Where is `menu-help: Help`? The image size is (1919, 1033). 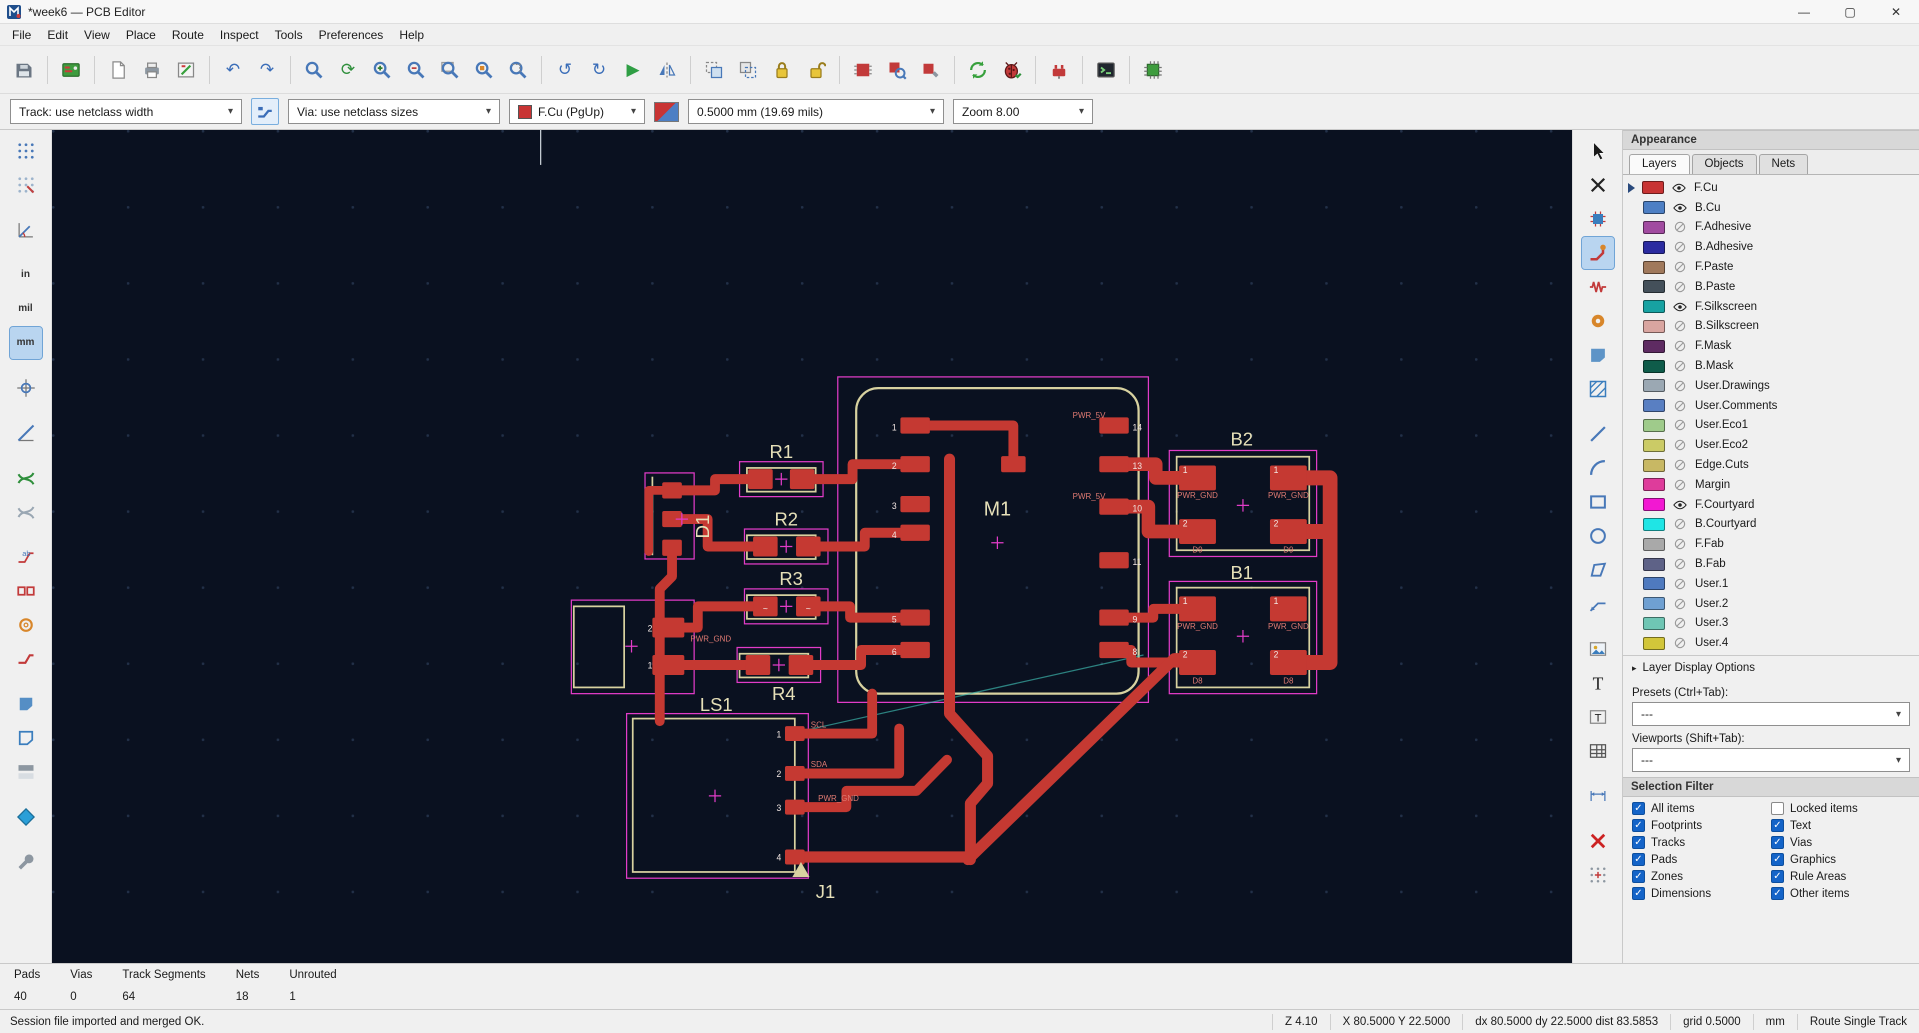
menu-help: Help is located at coordinates (411, 34).